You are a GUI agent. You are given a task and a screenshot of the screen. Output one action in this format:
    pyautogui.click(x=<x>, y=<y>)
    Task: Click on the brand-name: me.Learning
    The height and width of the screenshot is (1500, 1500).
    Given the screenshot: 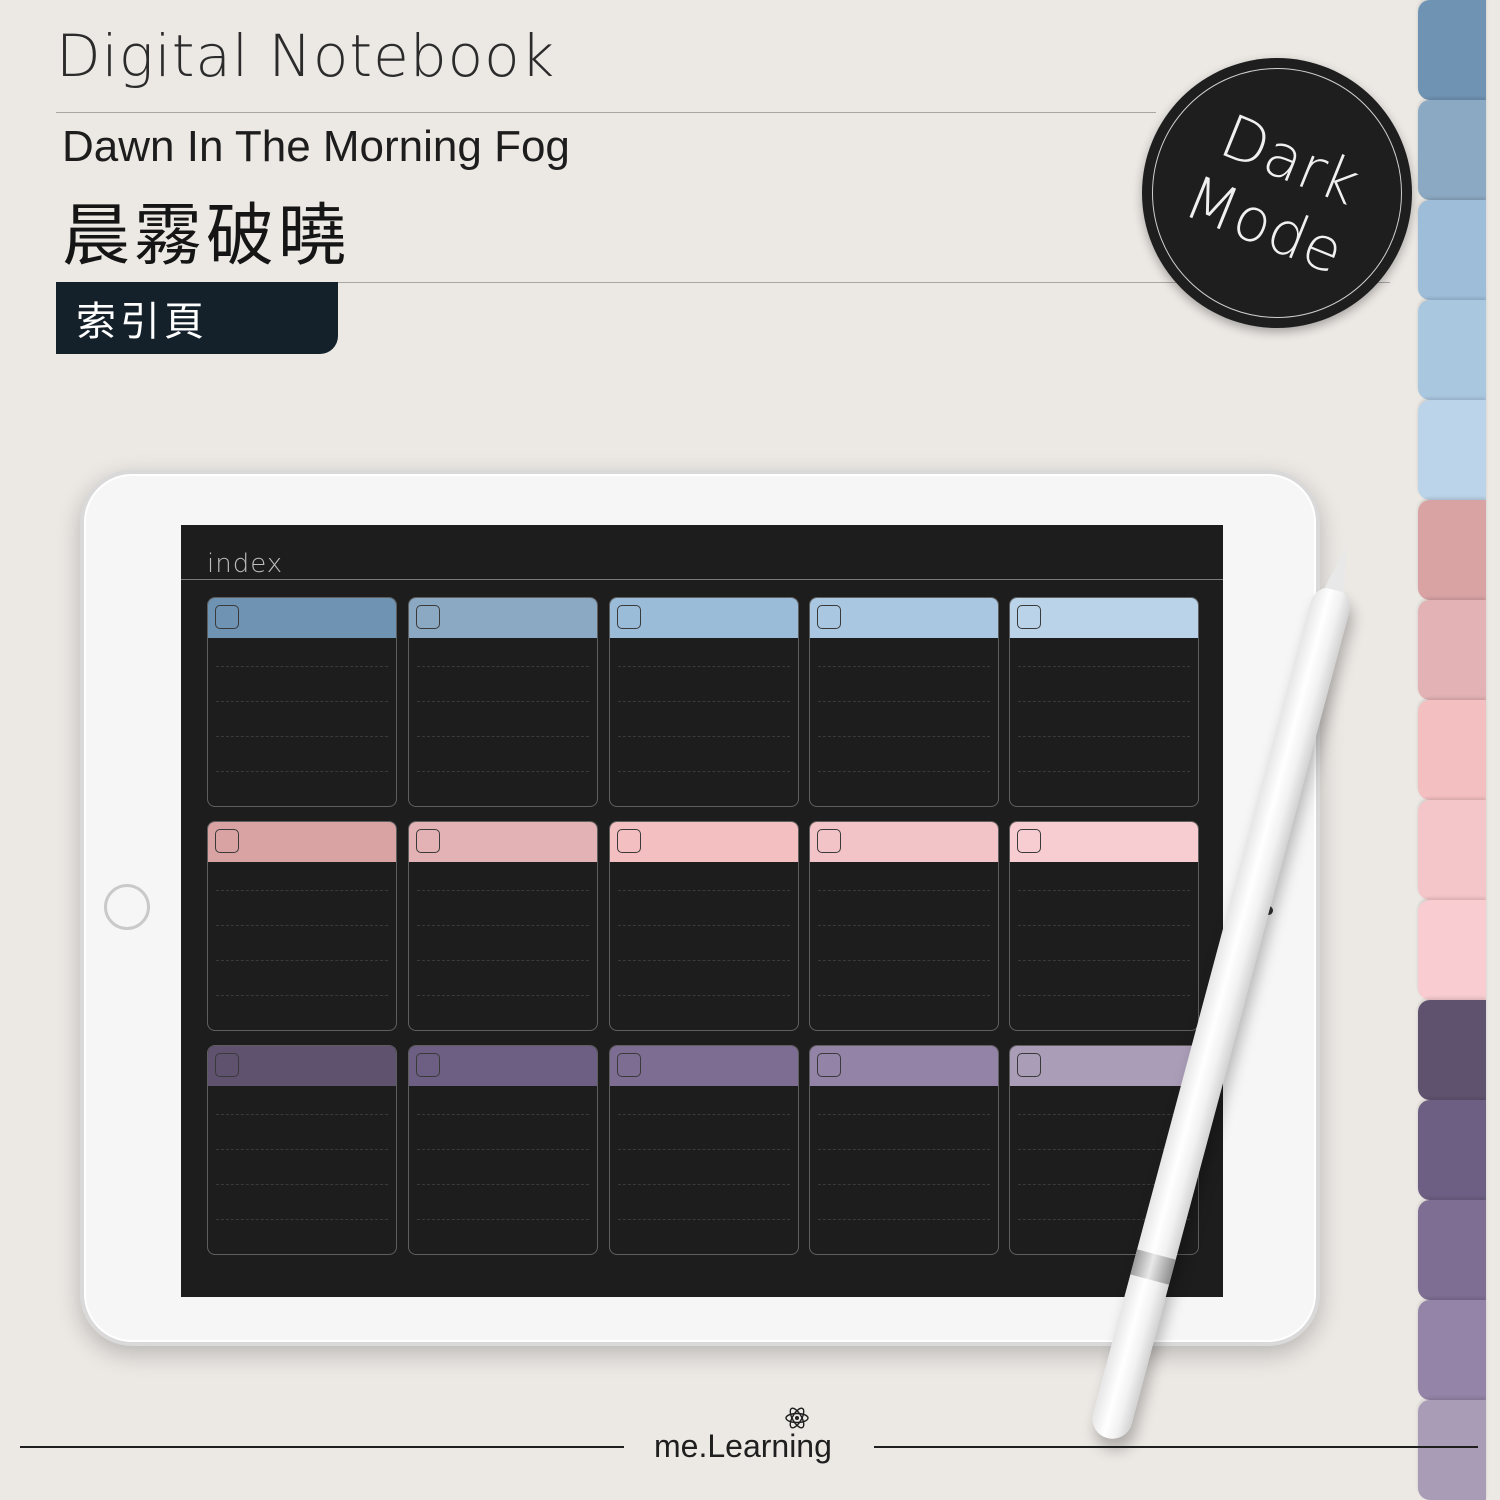 What is the action you would take?
    pyautogui.click(x=743, y=1446)
    